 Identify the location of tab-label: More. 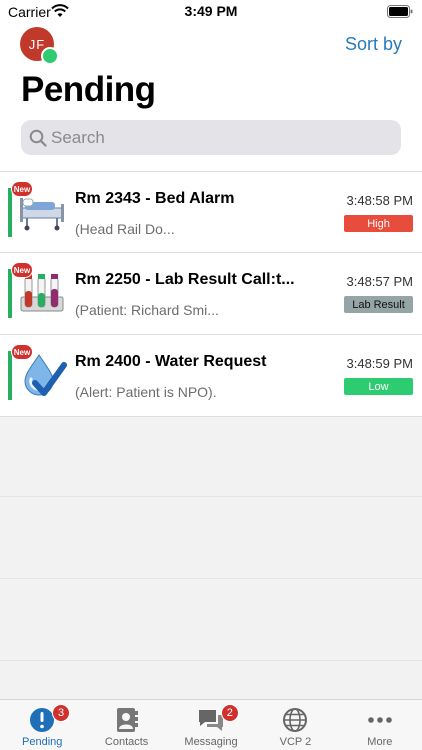
(380, 742).